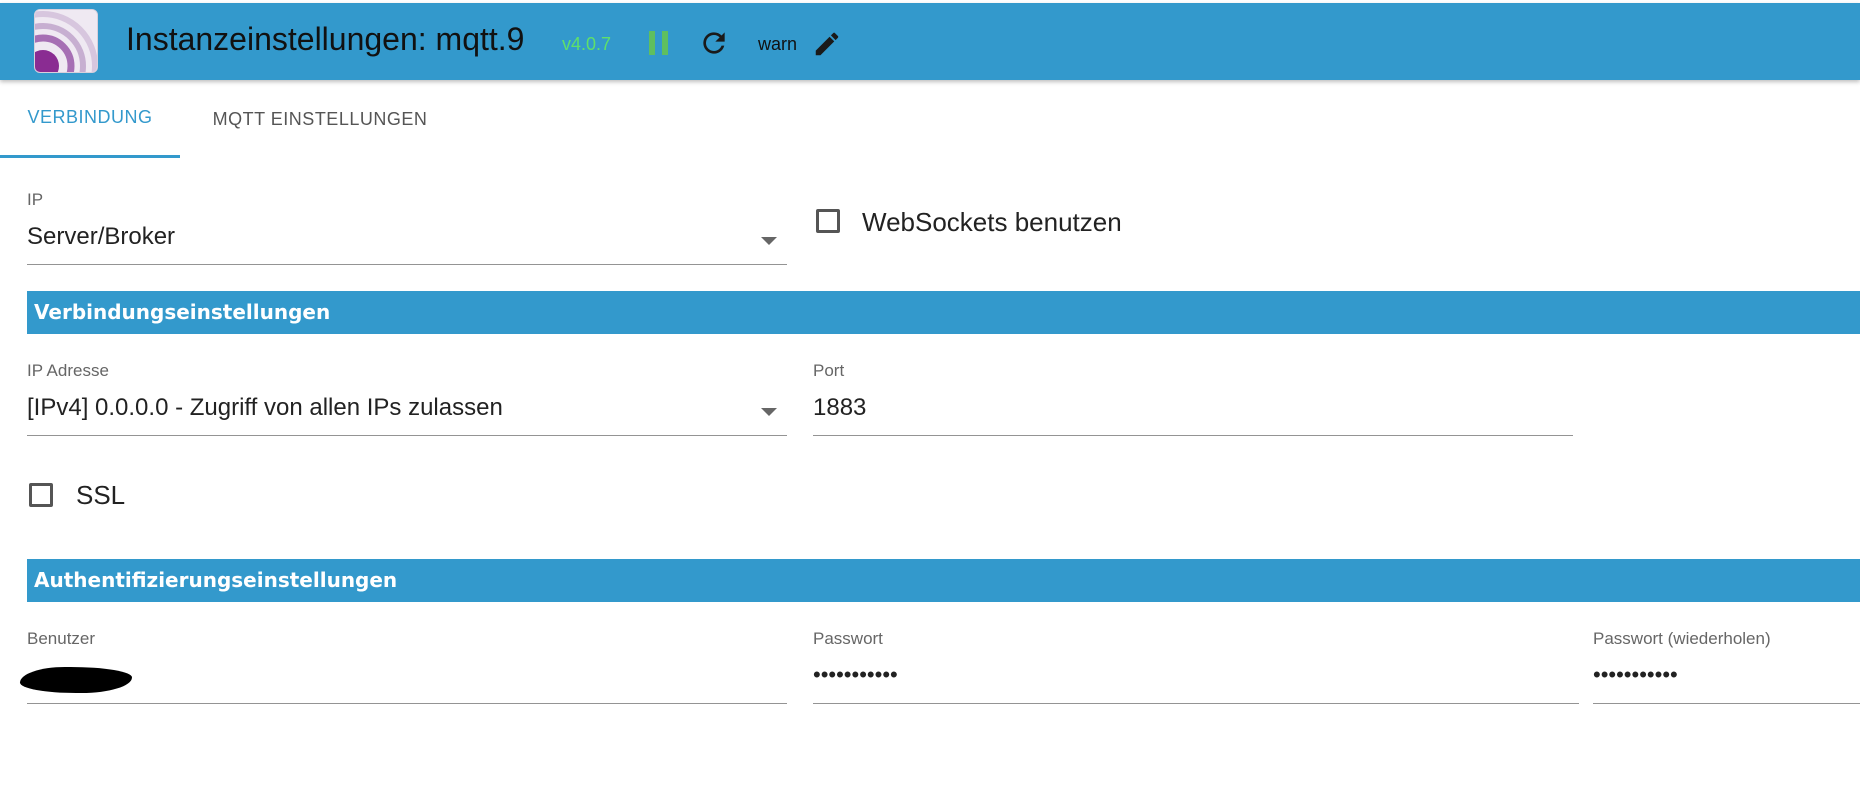 The image size is (1860, 802). Describe the element at coordinates (714, 43) in the screenshot. I see `reload-icon` at that location.